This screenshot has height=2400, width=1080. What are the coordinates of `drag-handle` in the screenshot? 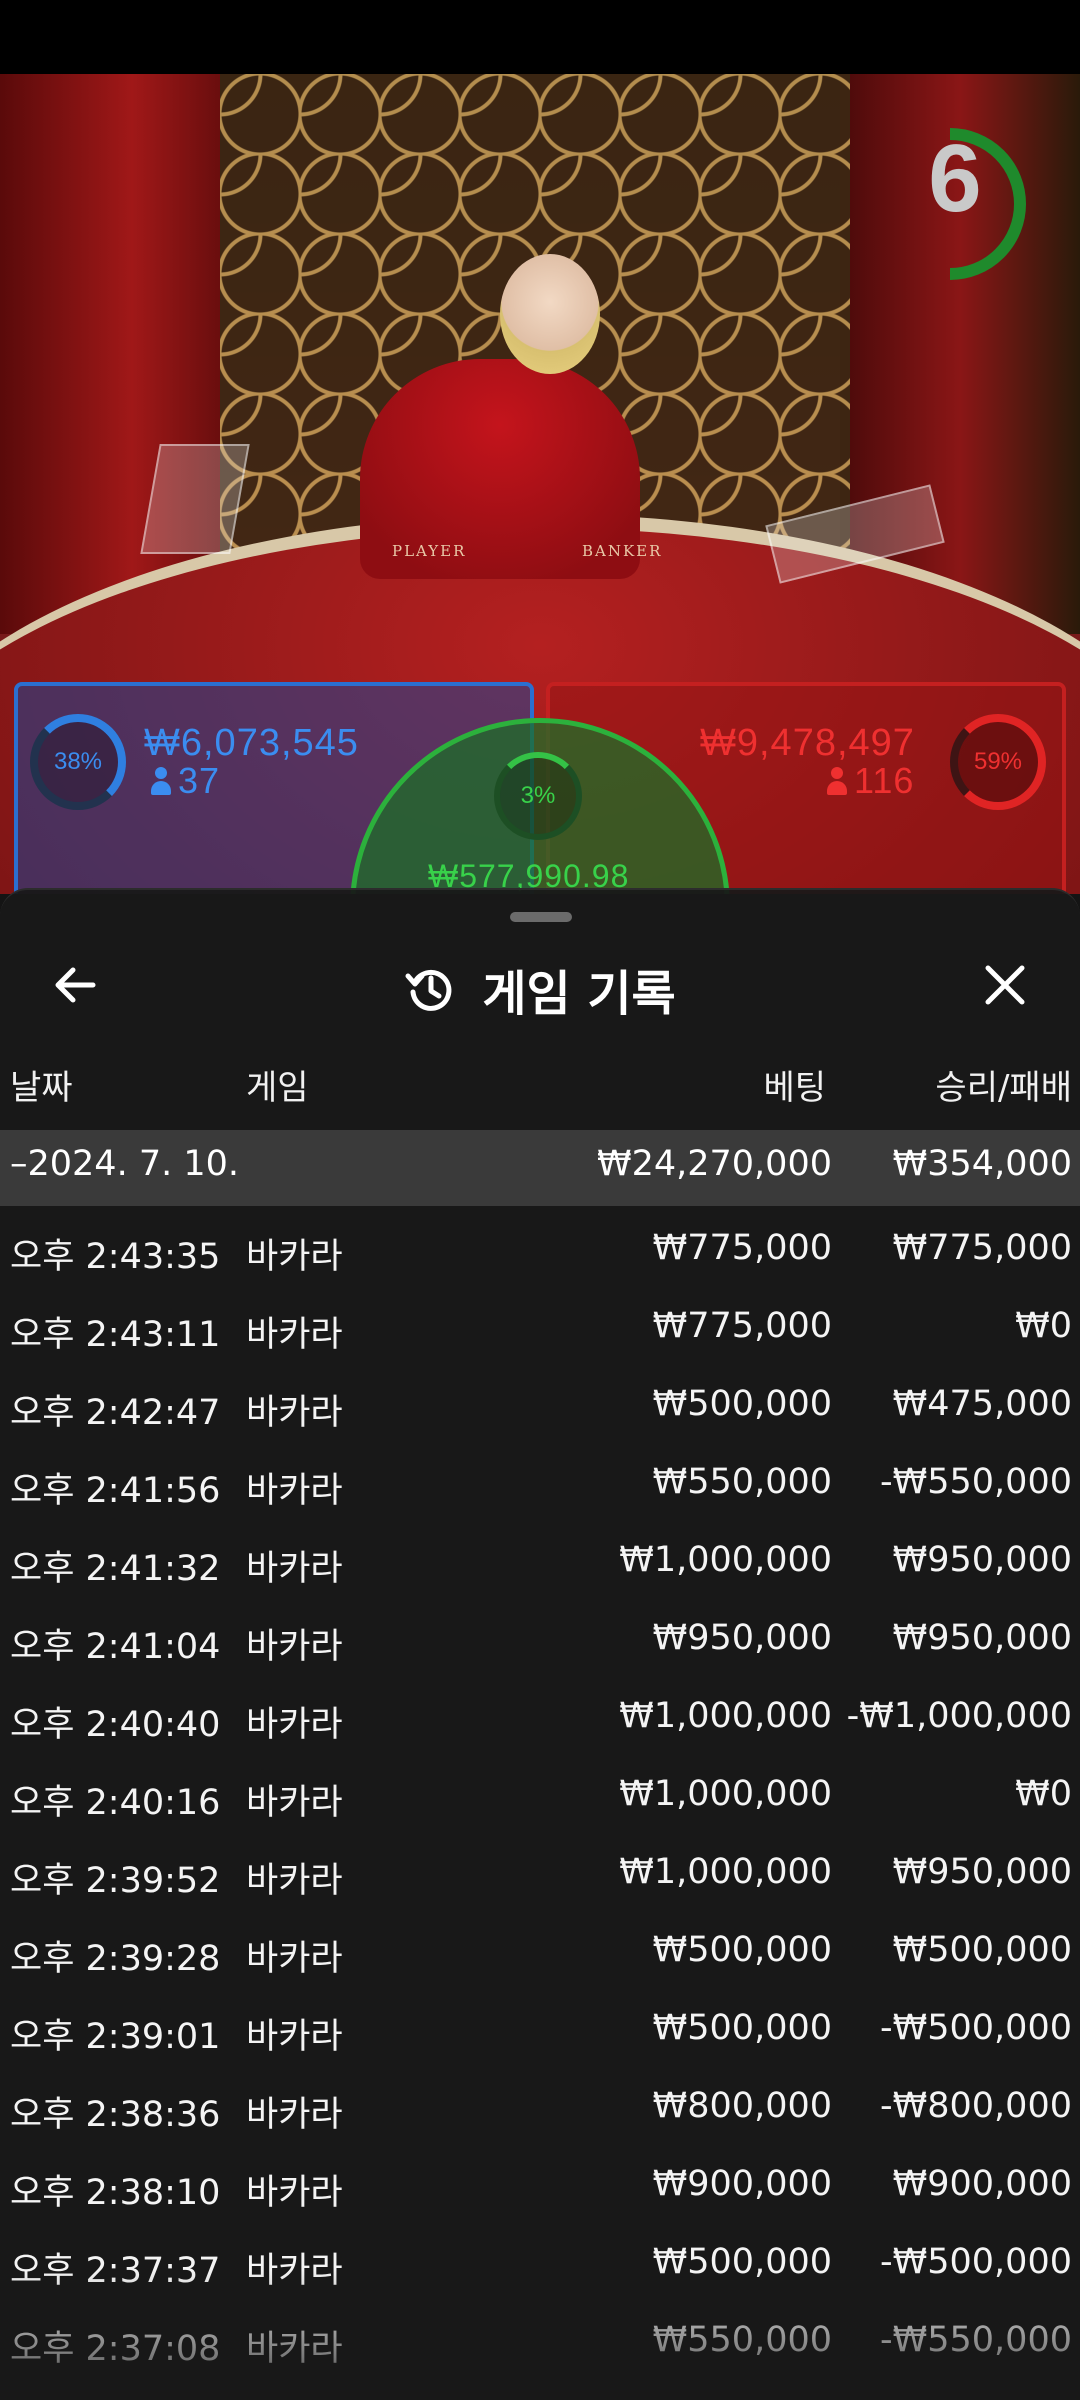 It's located at (541, 917).